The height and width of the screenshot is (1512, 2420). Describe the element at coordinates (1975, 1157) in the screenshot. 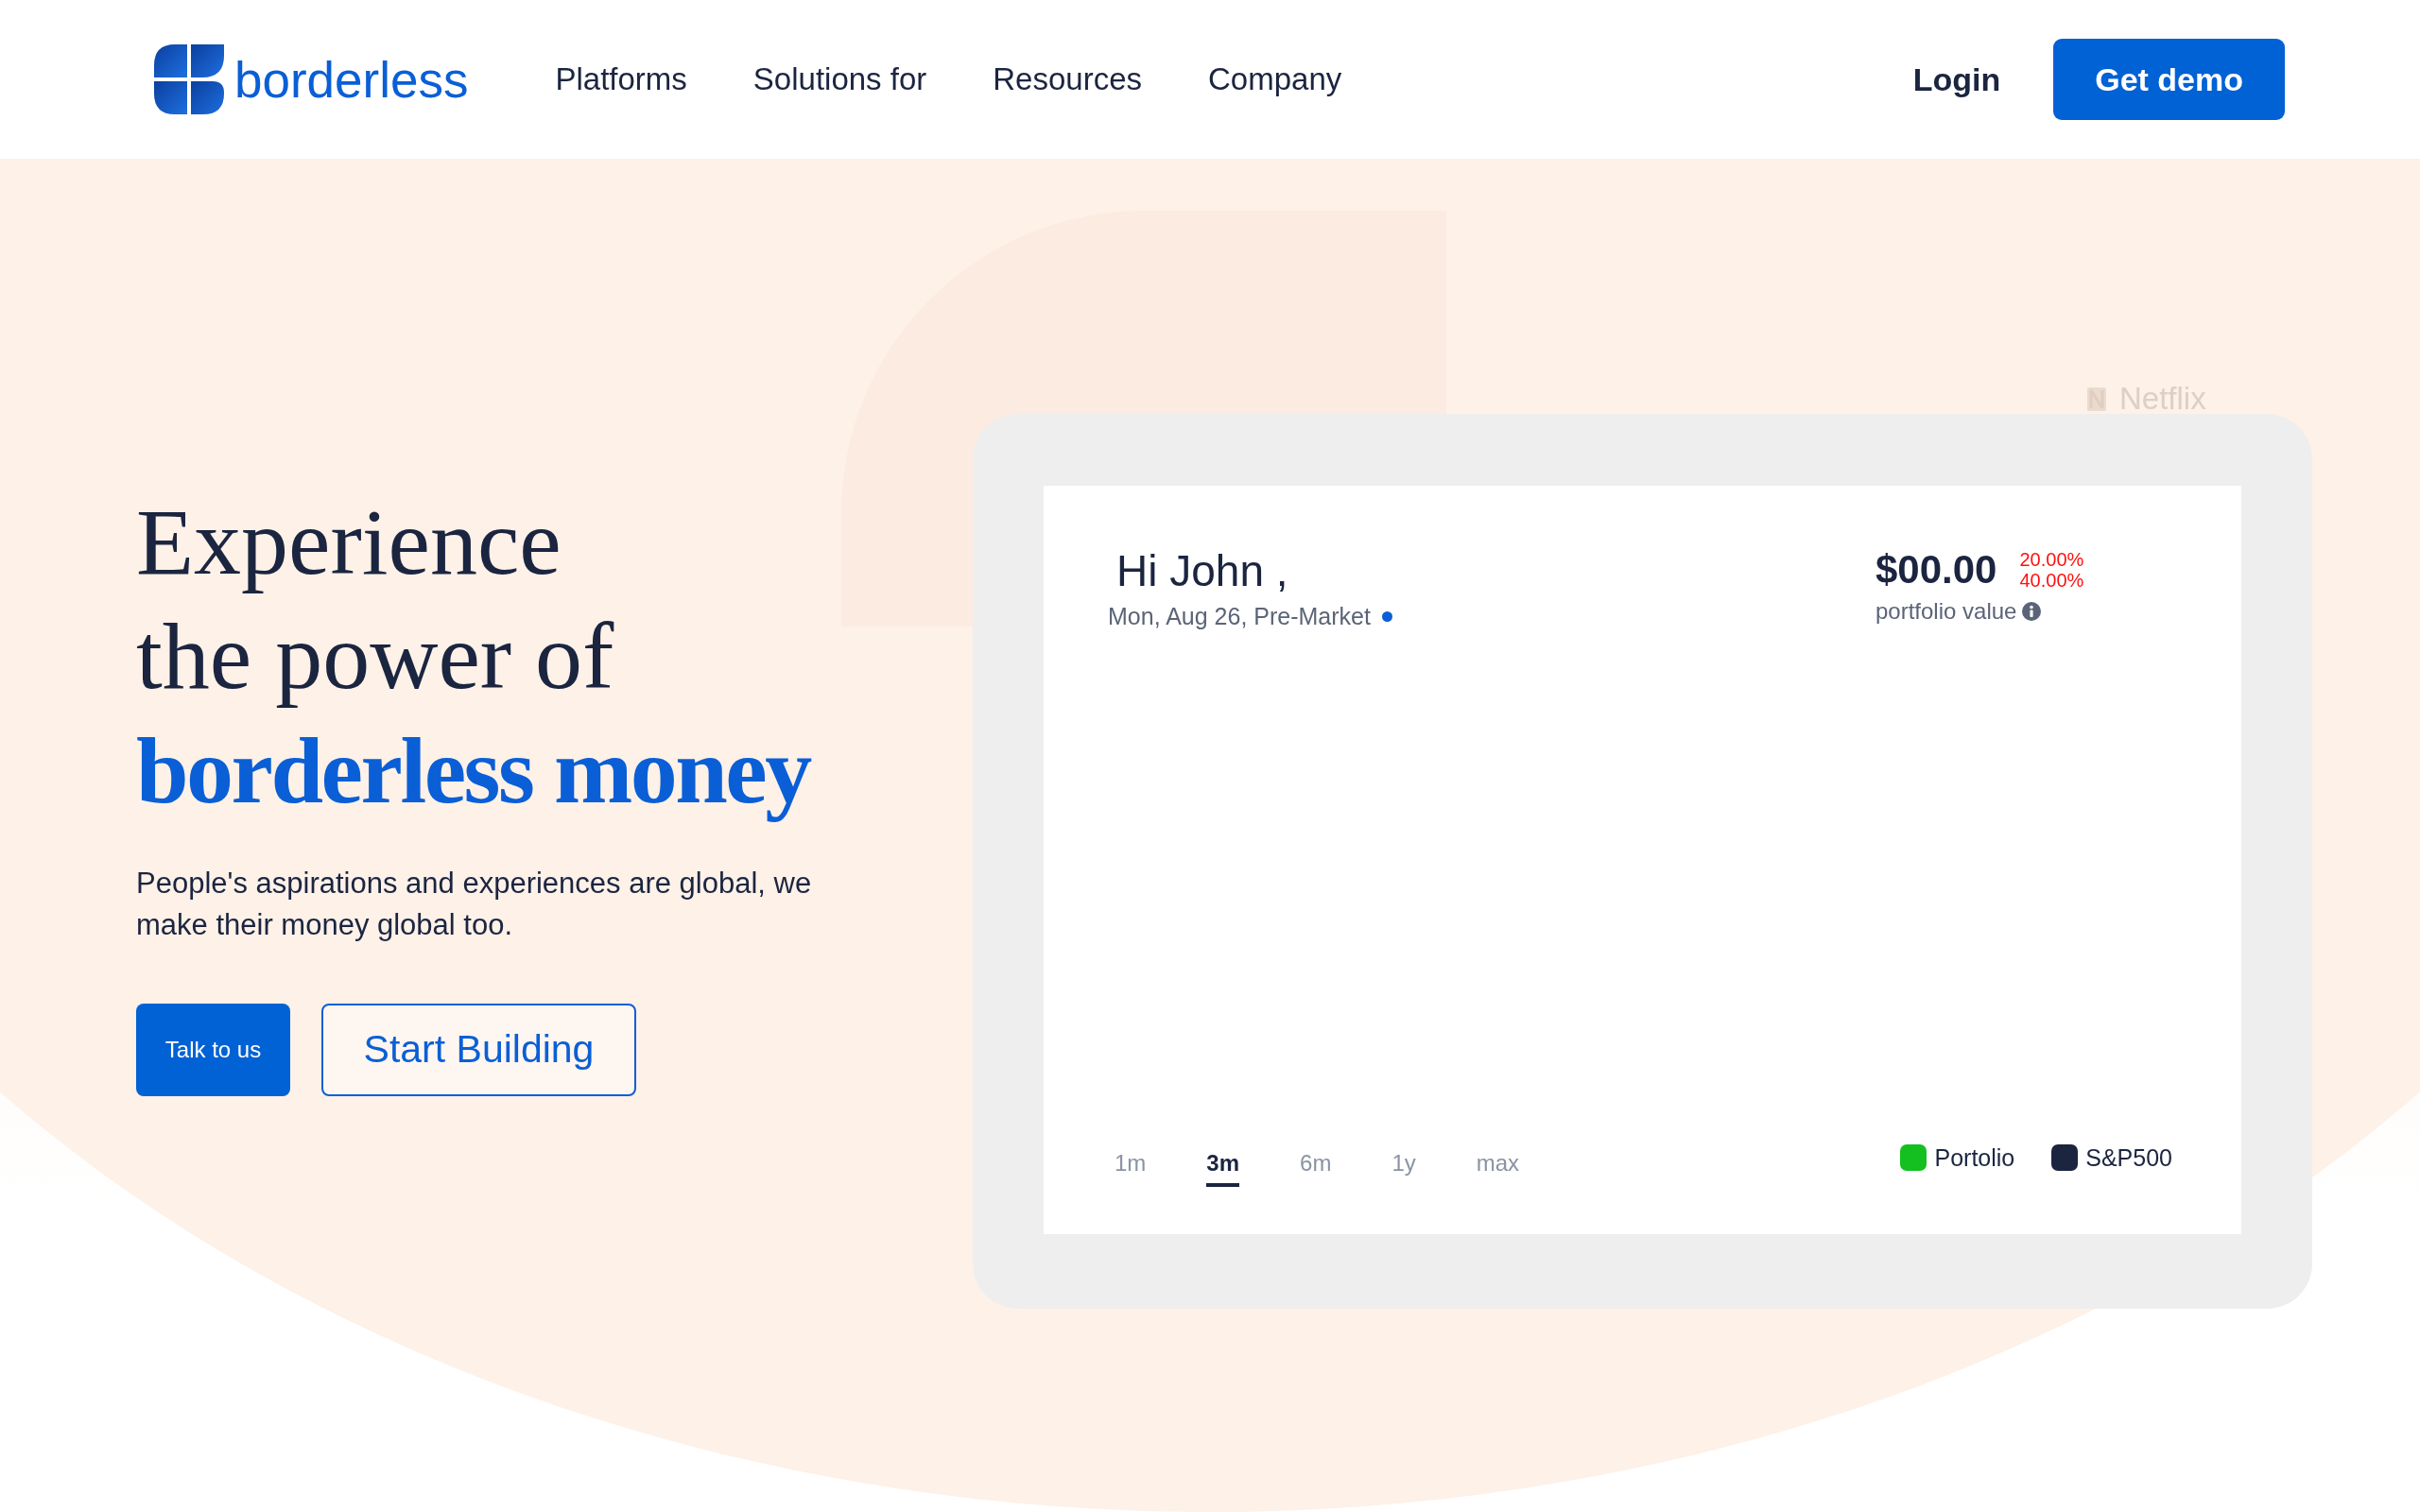

I see `legend-label: Portolio` at that location.